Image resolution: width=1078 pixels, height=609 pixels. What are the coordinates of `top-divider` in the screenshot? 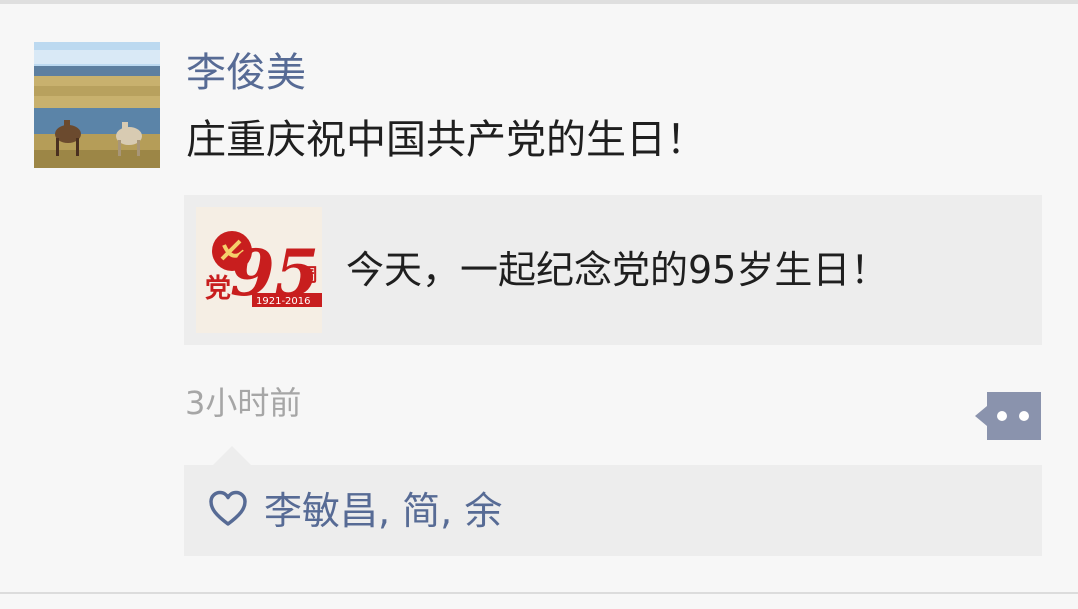 It's located at (539, 2).